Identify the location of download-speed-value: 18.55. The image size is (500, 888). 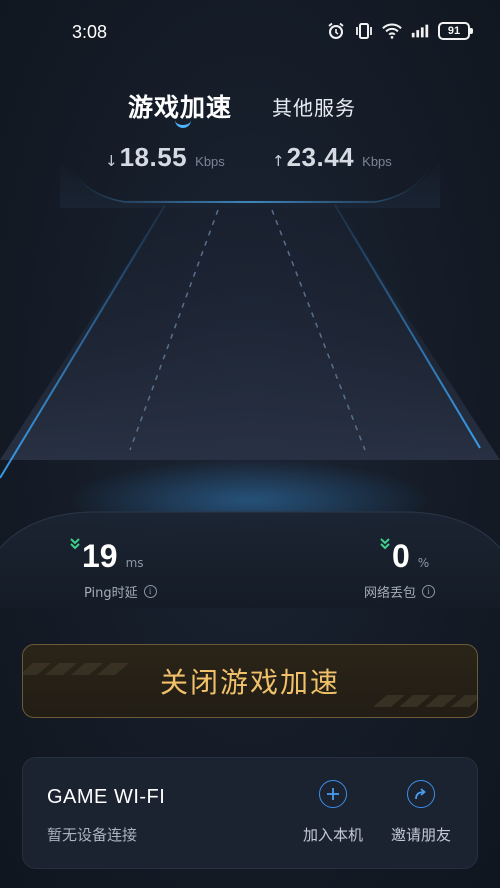
(153, 157).